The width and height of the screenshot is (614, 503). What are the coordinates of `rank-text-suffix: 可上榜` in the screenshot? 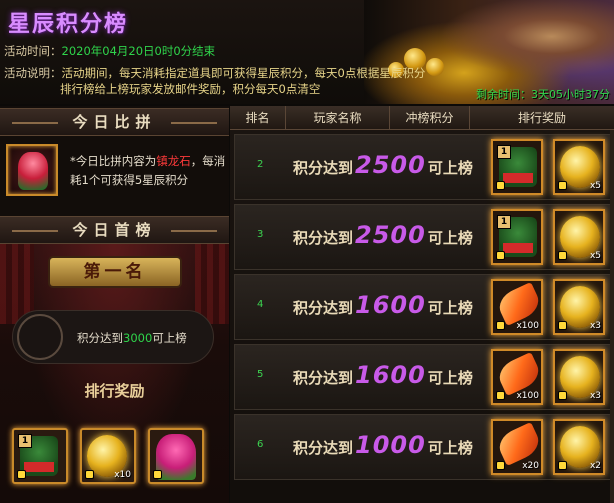 It's located at (169, 338).